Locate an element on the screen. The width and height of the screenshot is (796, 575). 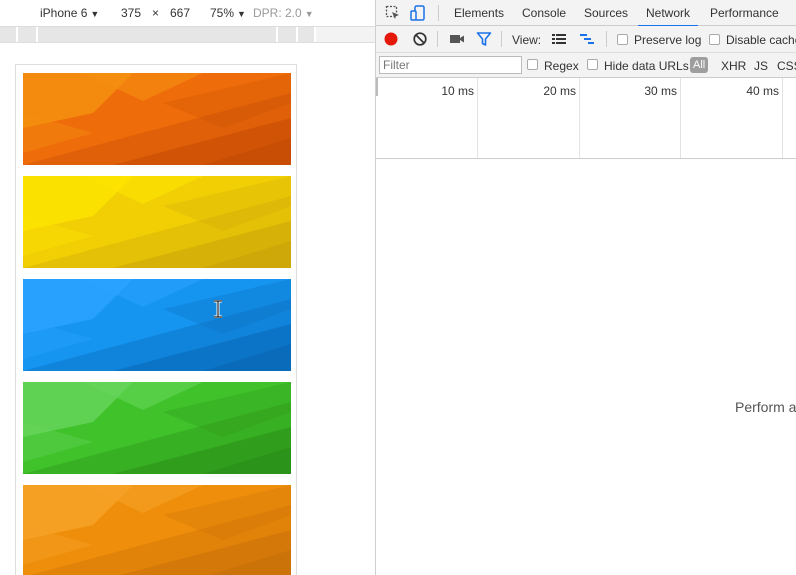
media-query-ruler is located at coordinates (187, 34).